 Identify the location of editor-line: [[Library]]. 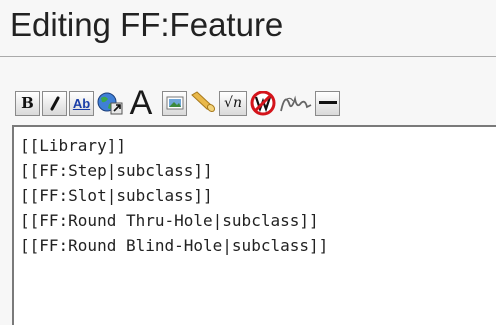
(73, 145).